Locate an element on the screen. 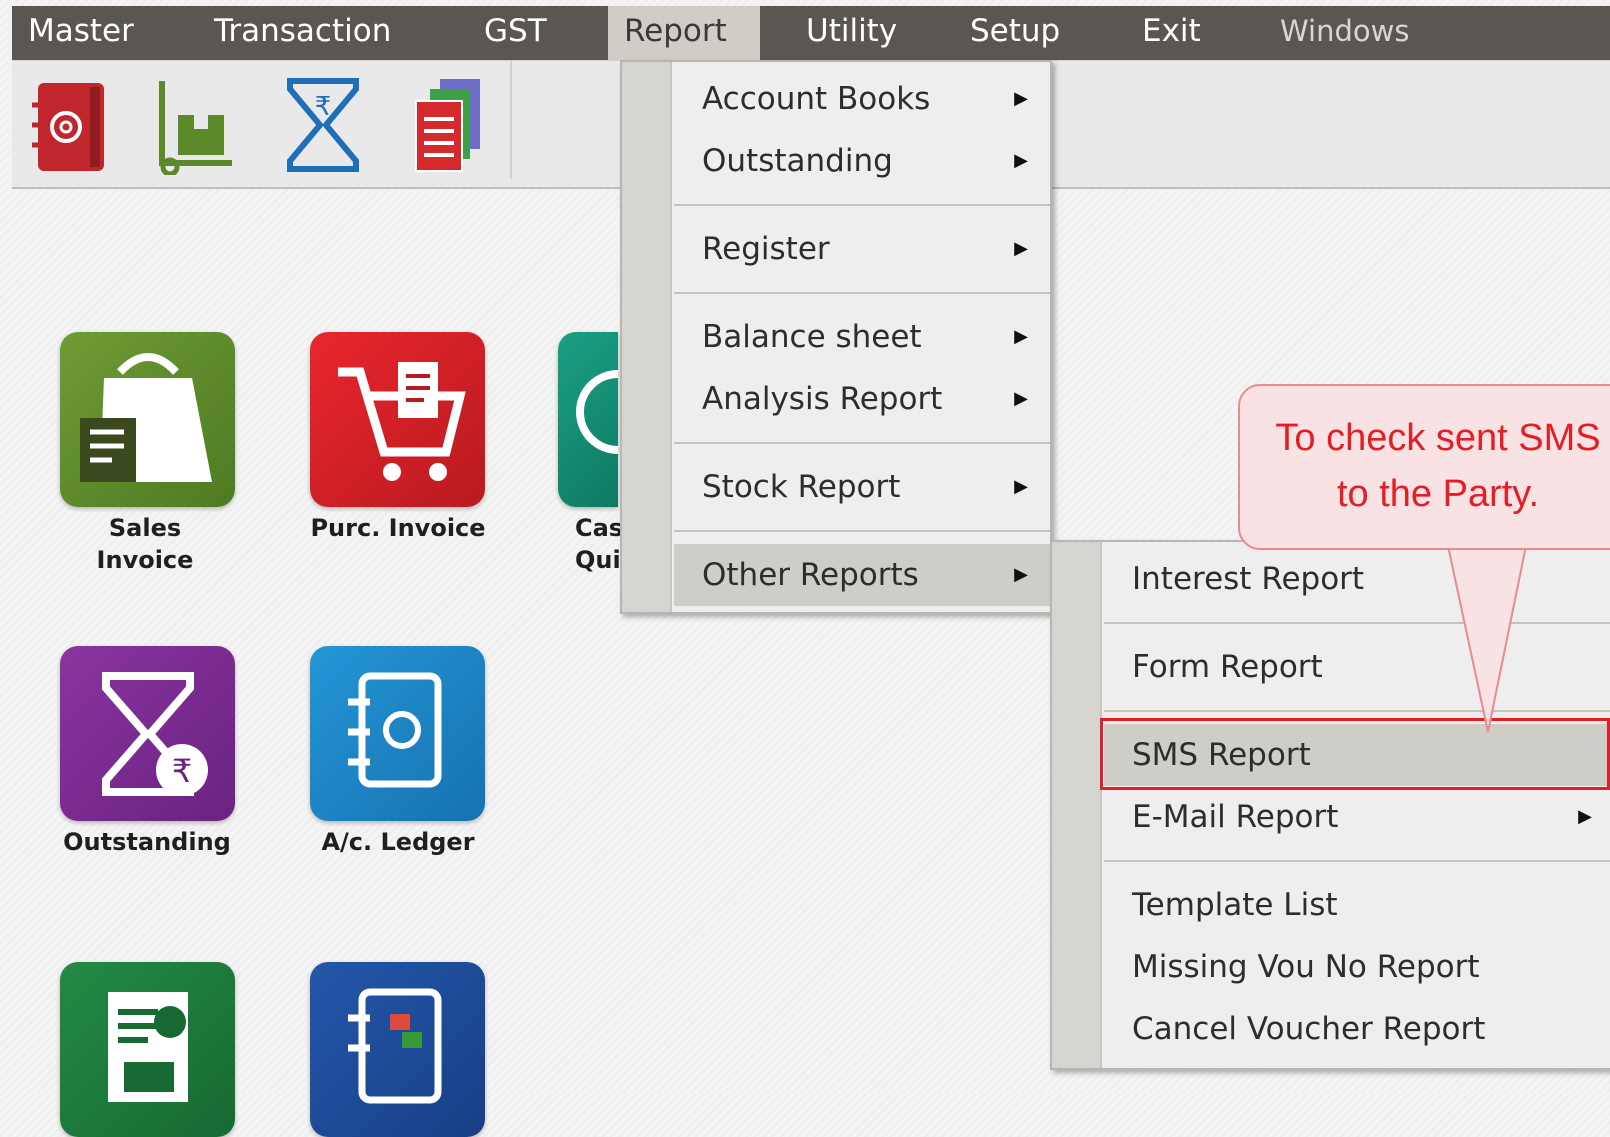 The height and width of the screenshot is (1137, 1610). tile-label: Cas Quic is located at coordinates (605, 544).